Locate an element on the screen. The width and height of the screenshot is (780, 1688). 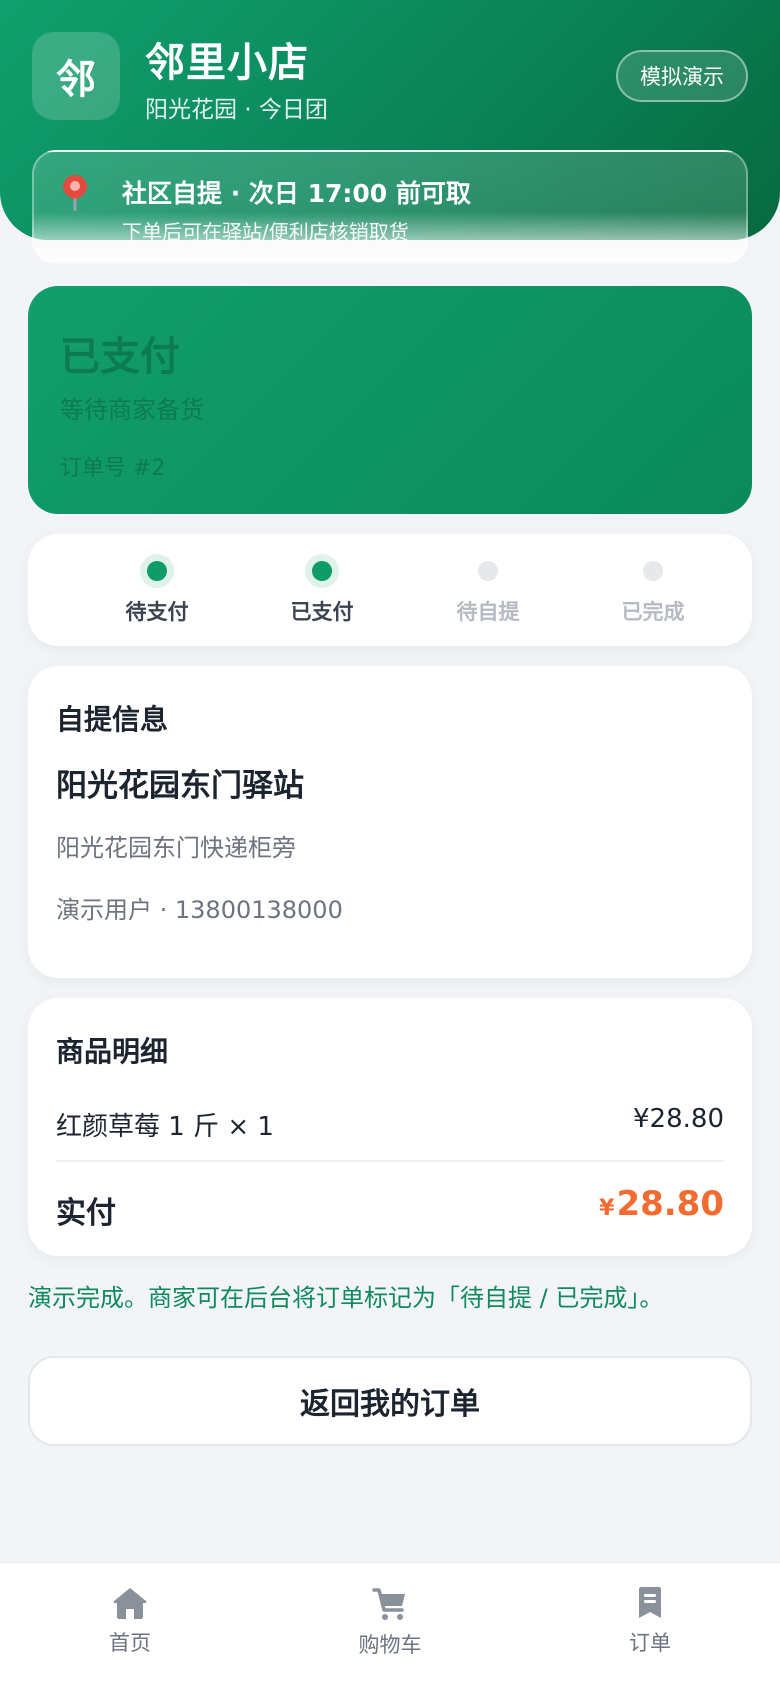
pickup-station-address: 阳光花园东门快递柜旁 is located at coordinates (176, 848).